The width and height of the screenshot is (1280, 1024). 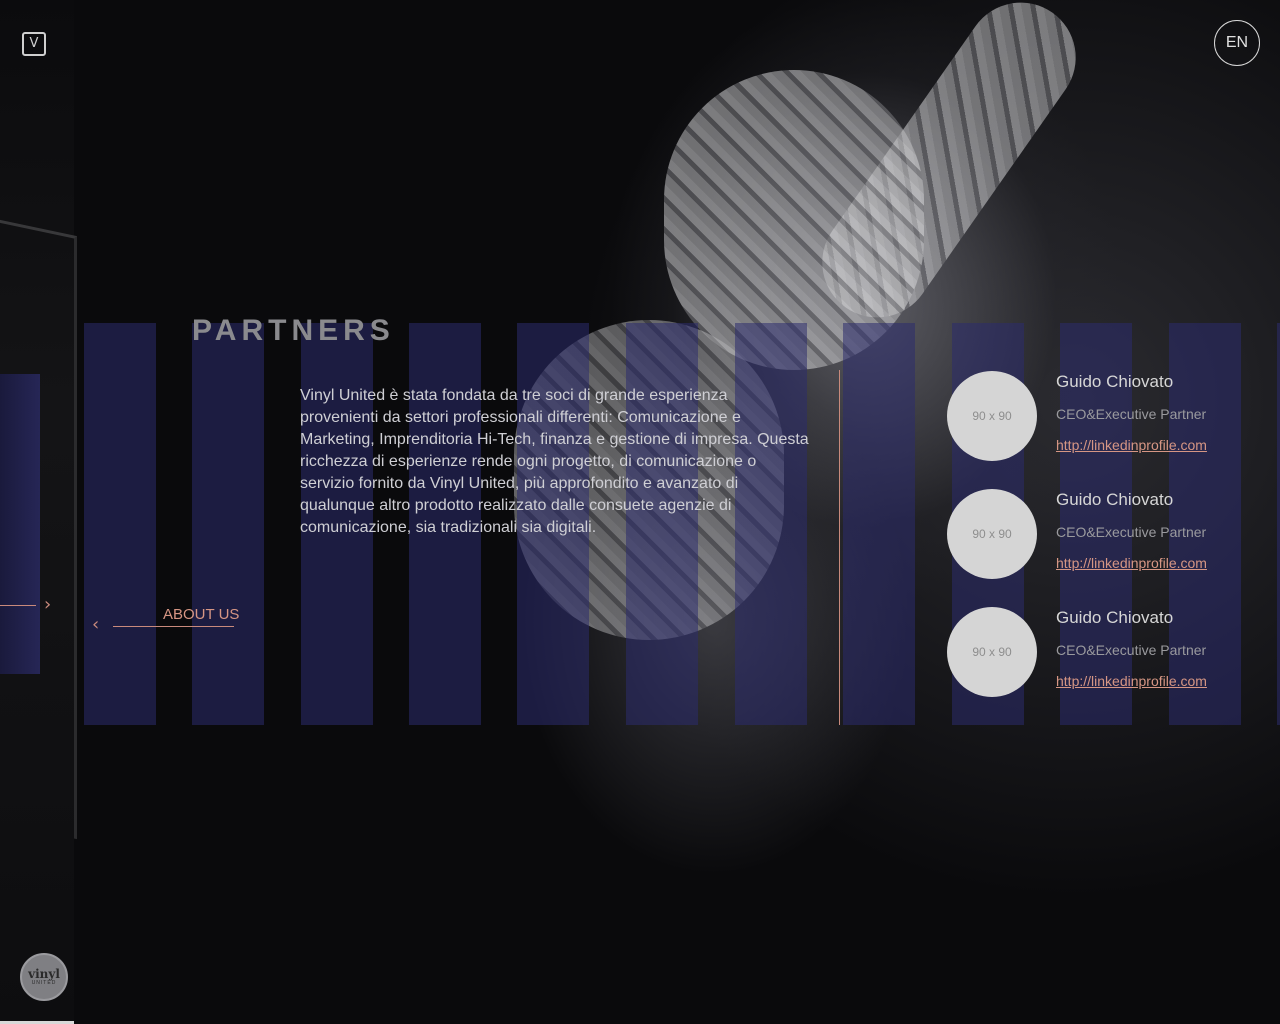 What do you see at coordinates (34, 44) in the screenshot?
I see `vinyl-logo-icon: V` at bounding box center [34, 44].